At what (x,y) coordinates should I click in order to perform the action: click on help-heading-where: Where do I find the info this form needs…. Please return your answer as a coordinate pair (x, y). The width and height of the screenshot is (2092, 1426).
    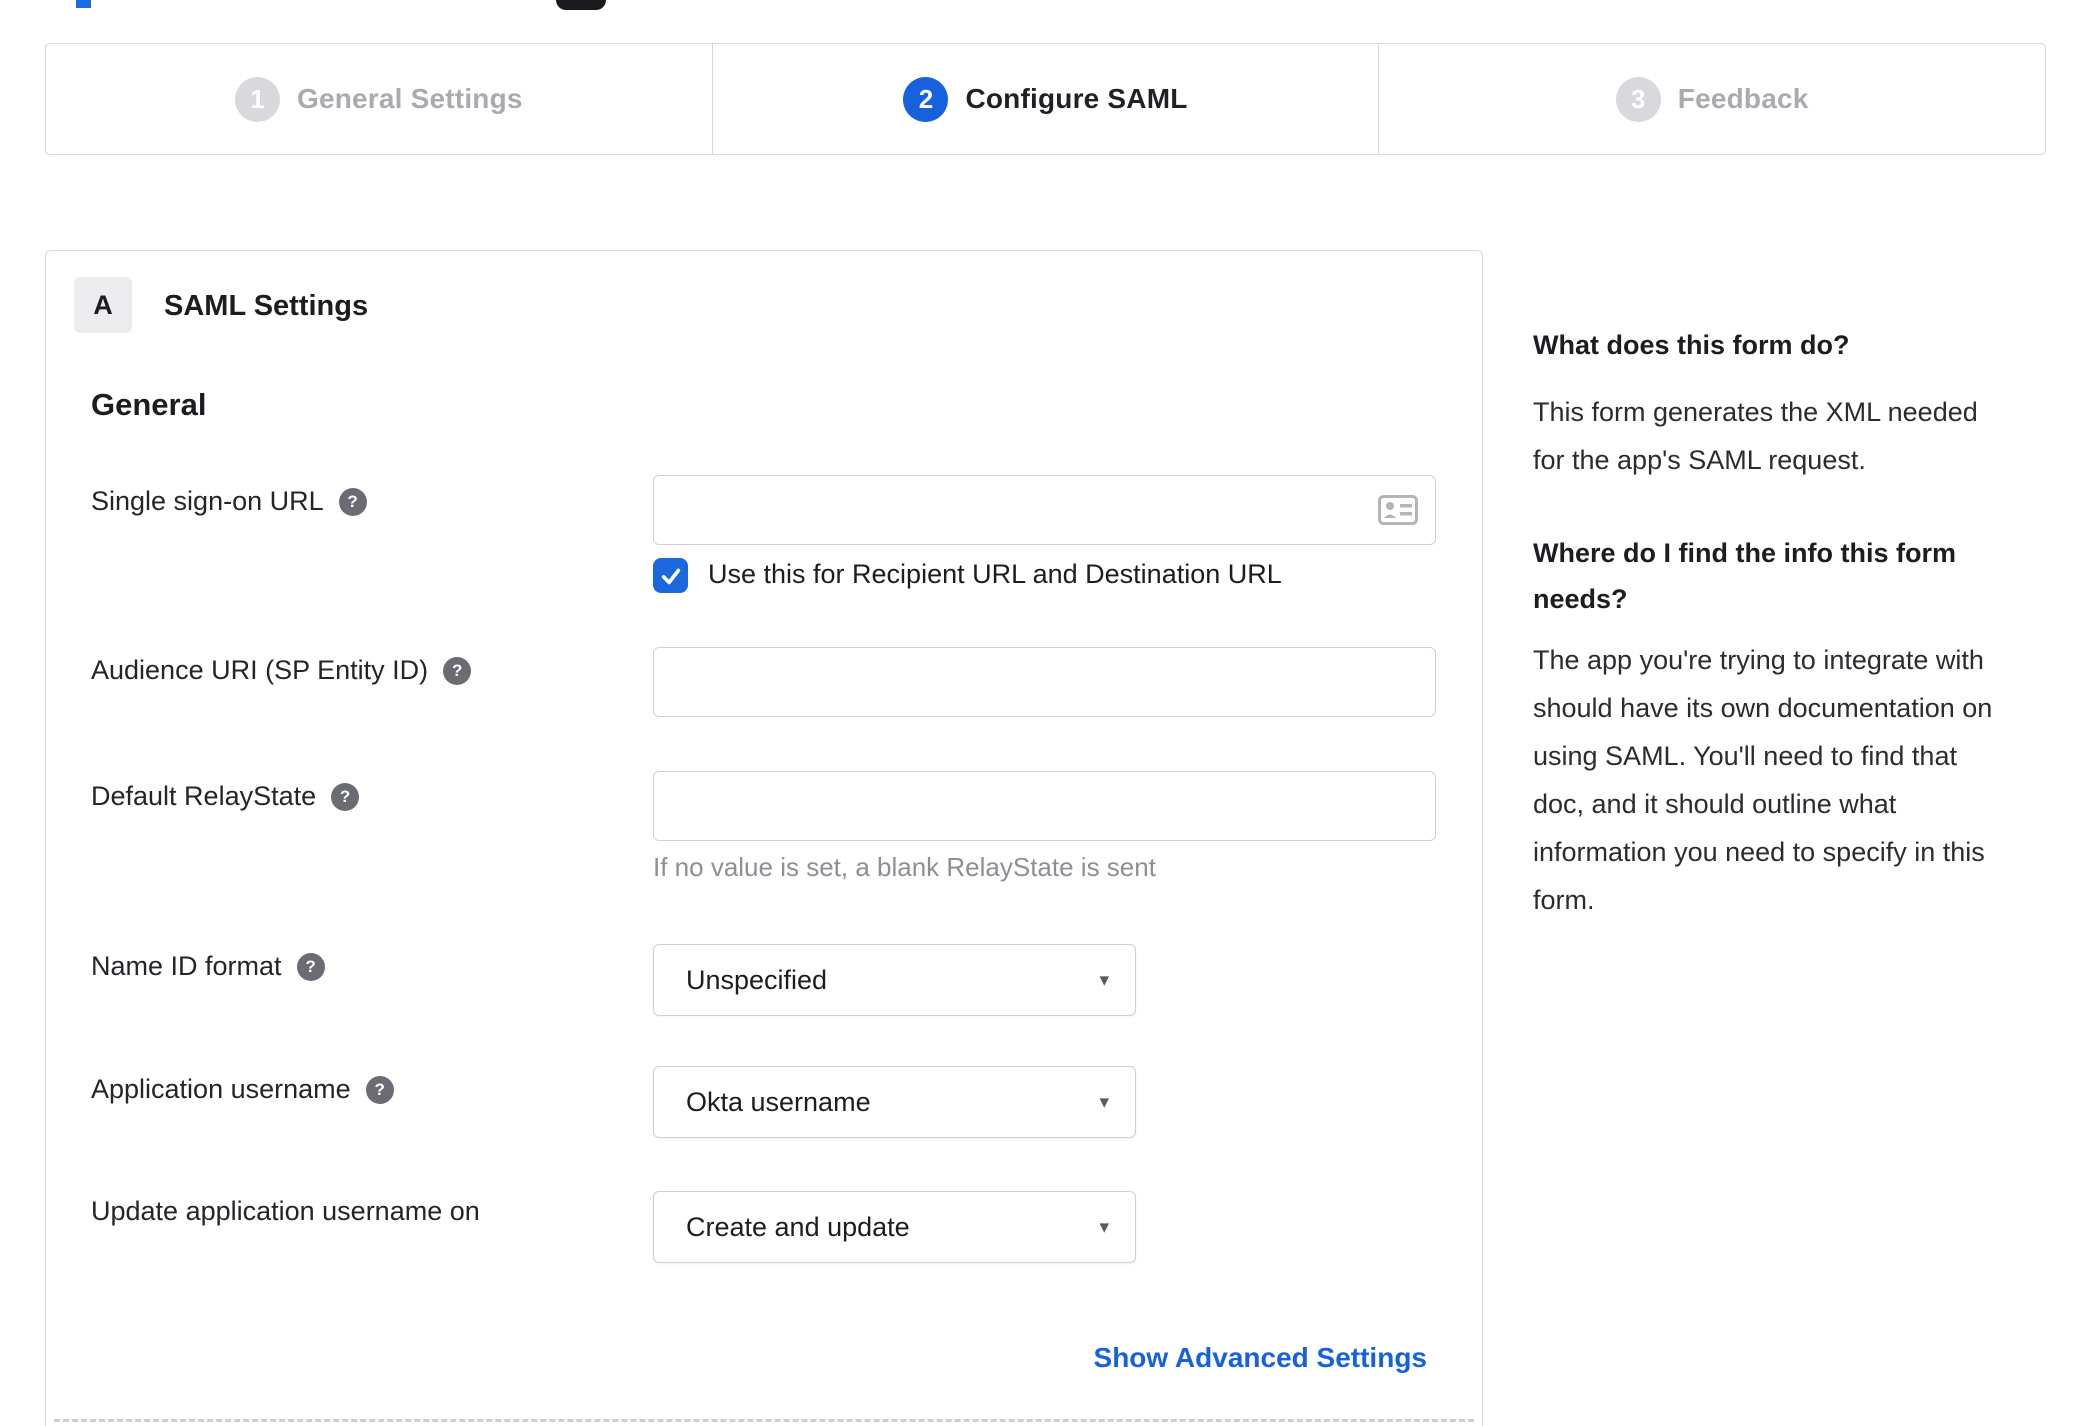
    Looking at the image, I should click on (1744, 576).